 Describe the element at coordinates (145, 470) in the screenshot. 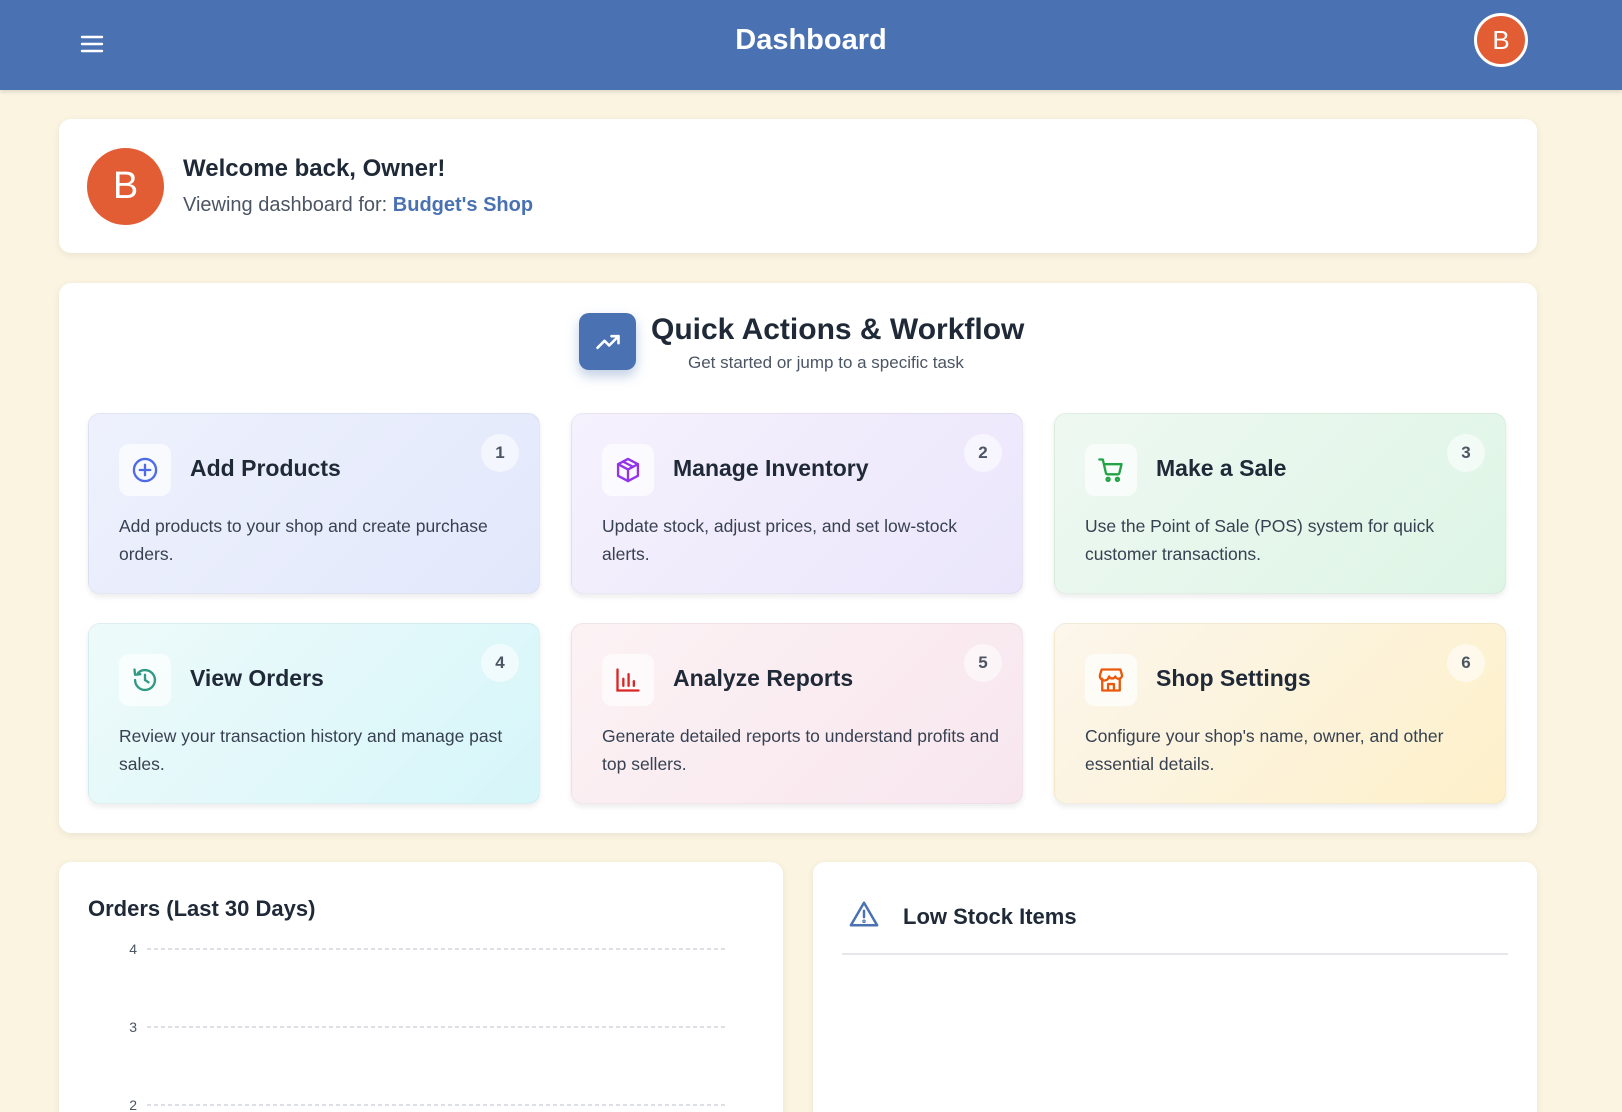

I see `plus-circle-icon` at that location.